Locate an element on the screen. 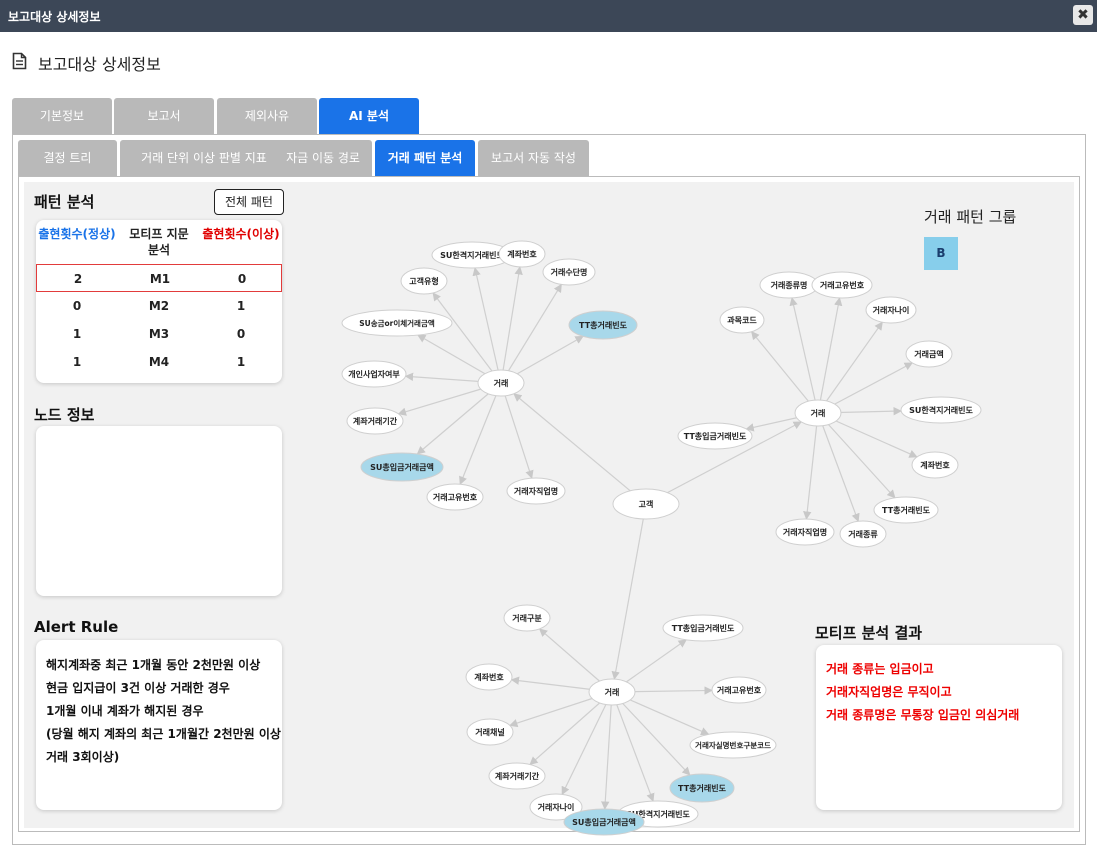  alert-rule-line: 현금 입지급이 3건 이상 거래한 경우 is located at coordinates (138, 688).